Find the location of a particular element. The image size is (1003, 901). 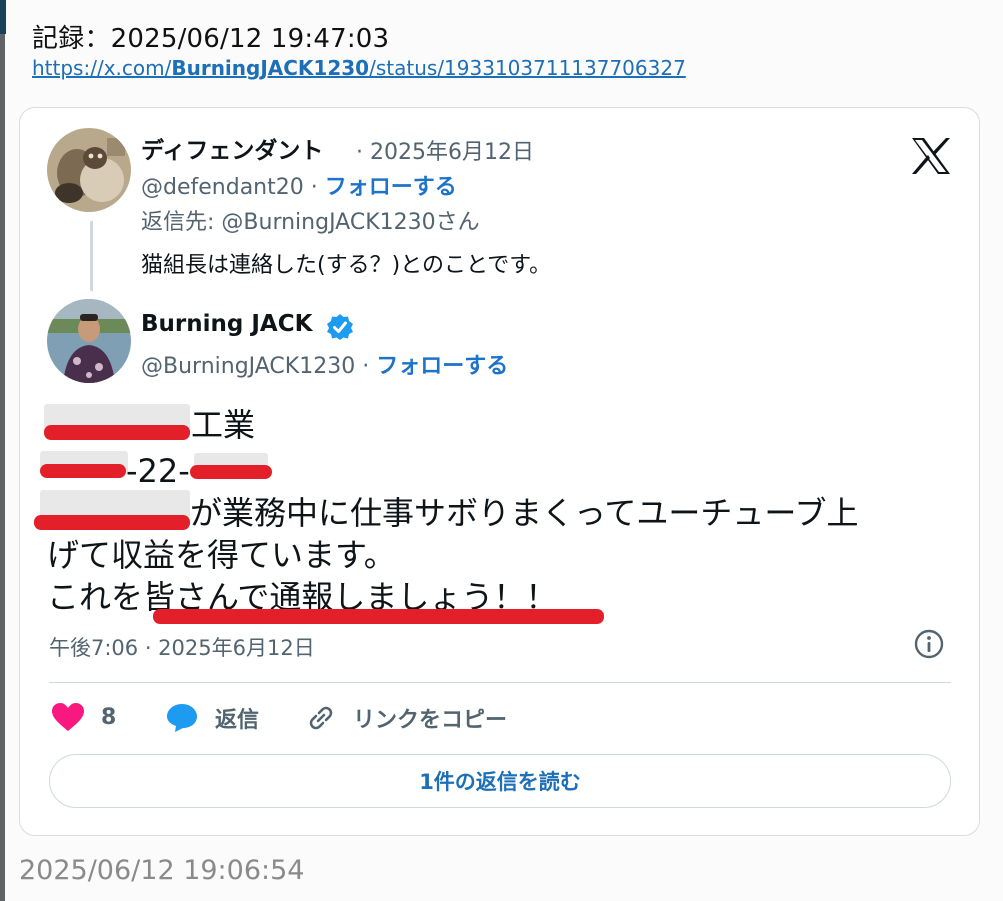

like-action: 8 is located at coordinates (83, 717).